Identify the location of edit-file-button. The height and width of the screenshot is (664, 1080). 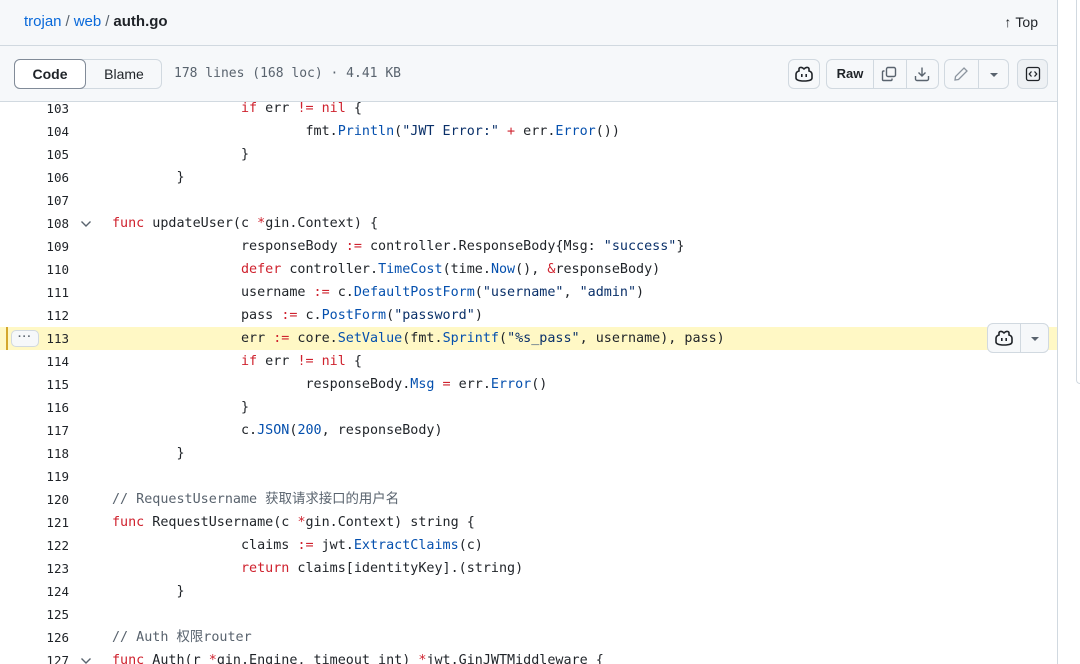
(962, 74).